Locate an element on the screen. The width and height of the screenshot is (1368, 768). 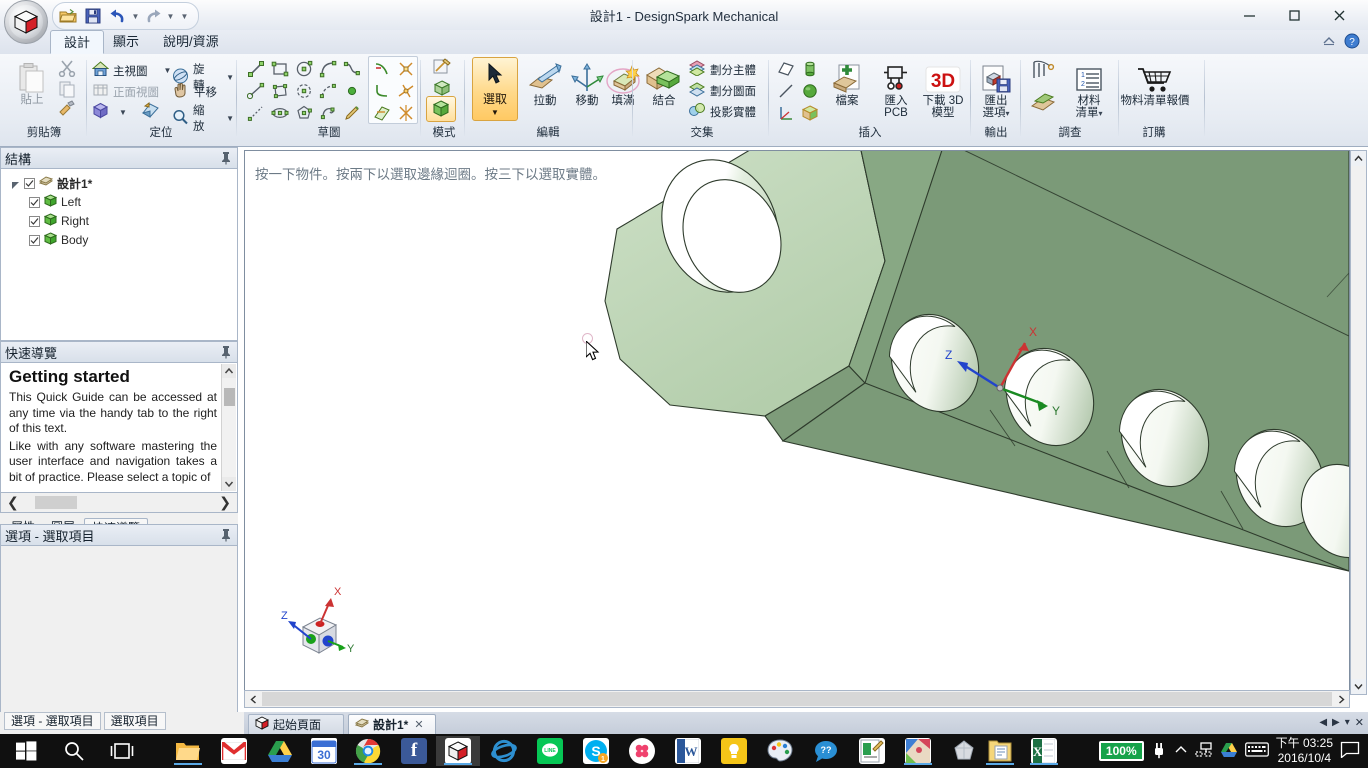
zoom-caret: ▼ is located at coordinates (230, 118).